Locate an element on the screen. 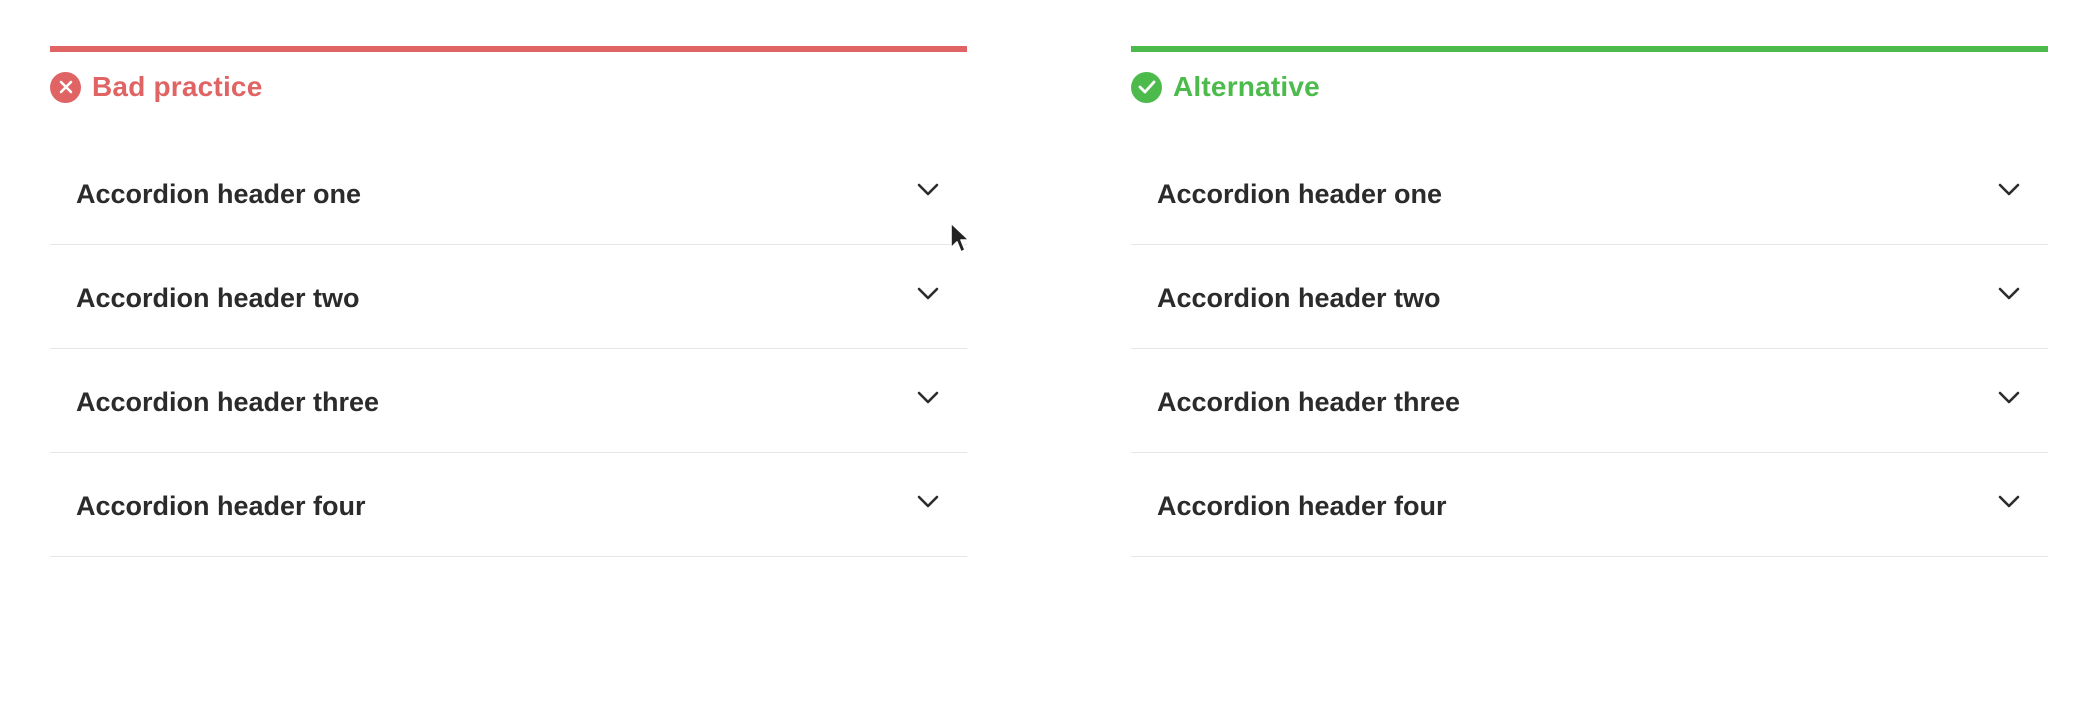  alternative-rule is located at coordinates (1589, 49).